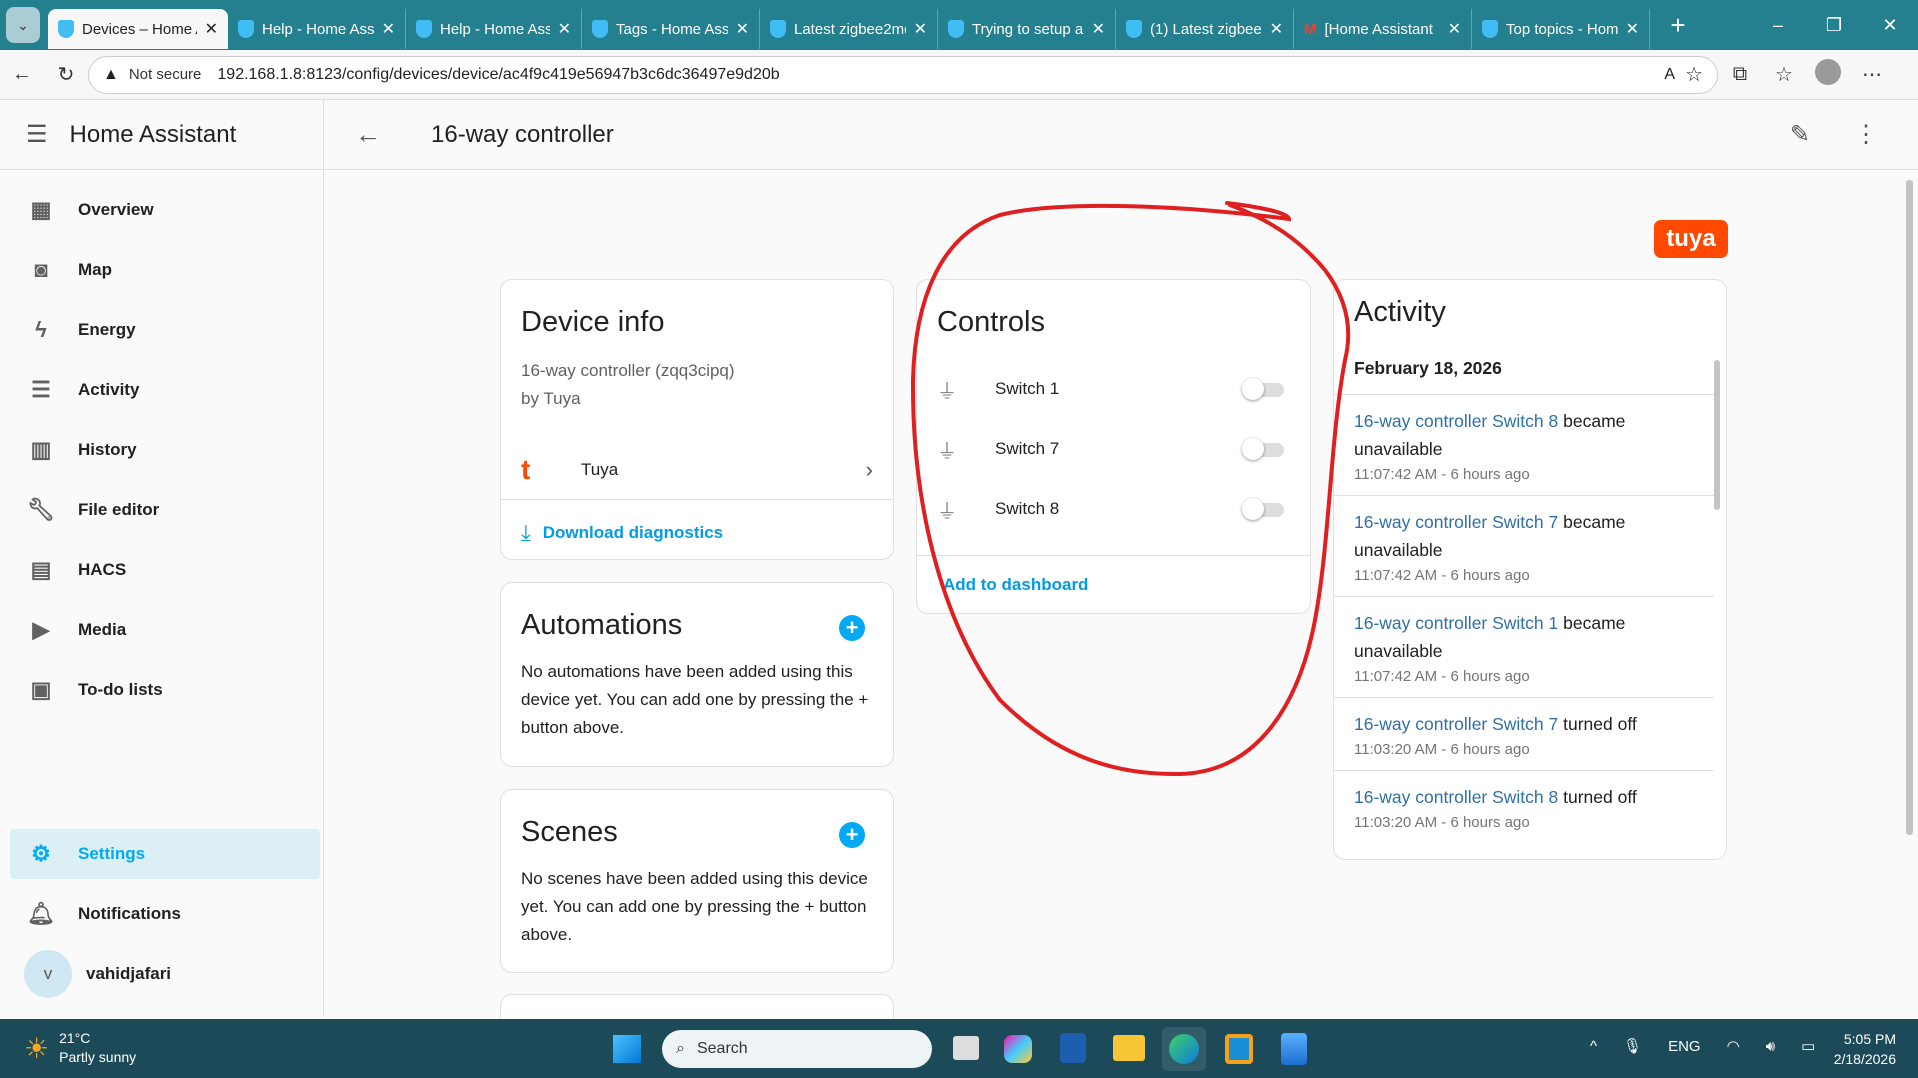 This screenshot has height=1078, width=1918. Describe the element at coordinates (671, 29) in the screenshot. I see `browser-tab: Tags - Home Assistant ✕` at that location.